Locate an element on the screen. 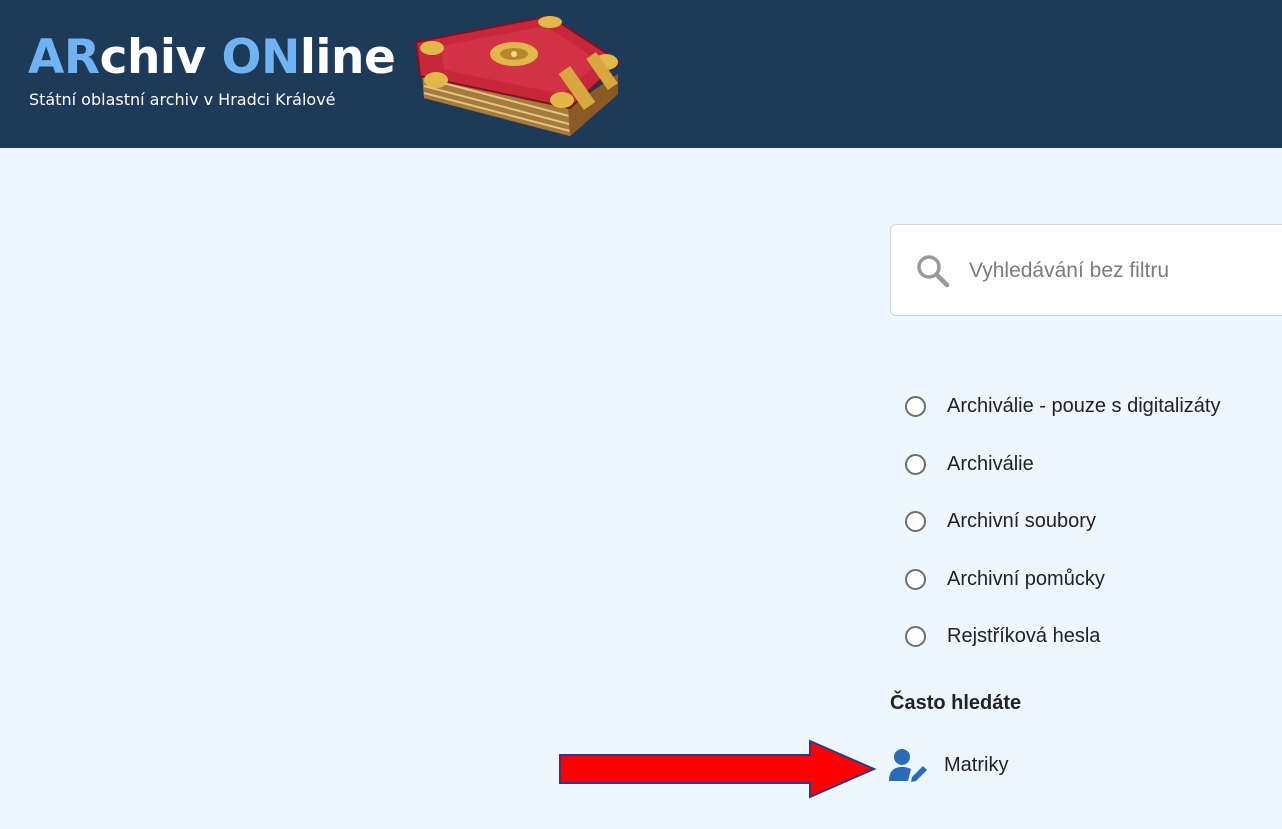 The image size is (1282, 829). filter-option-archivalie: Archiválie is located at coordinates (1062, 465).